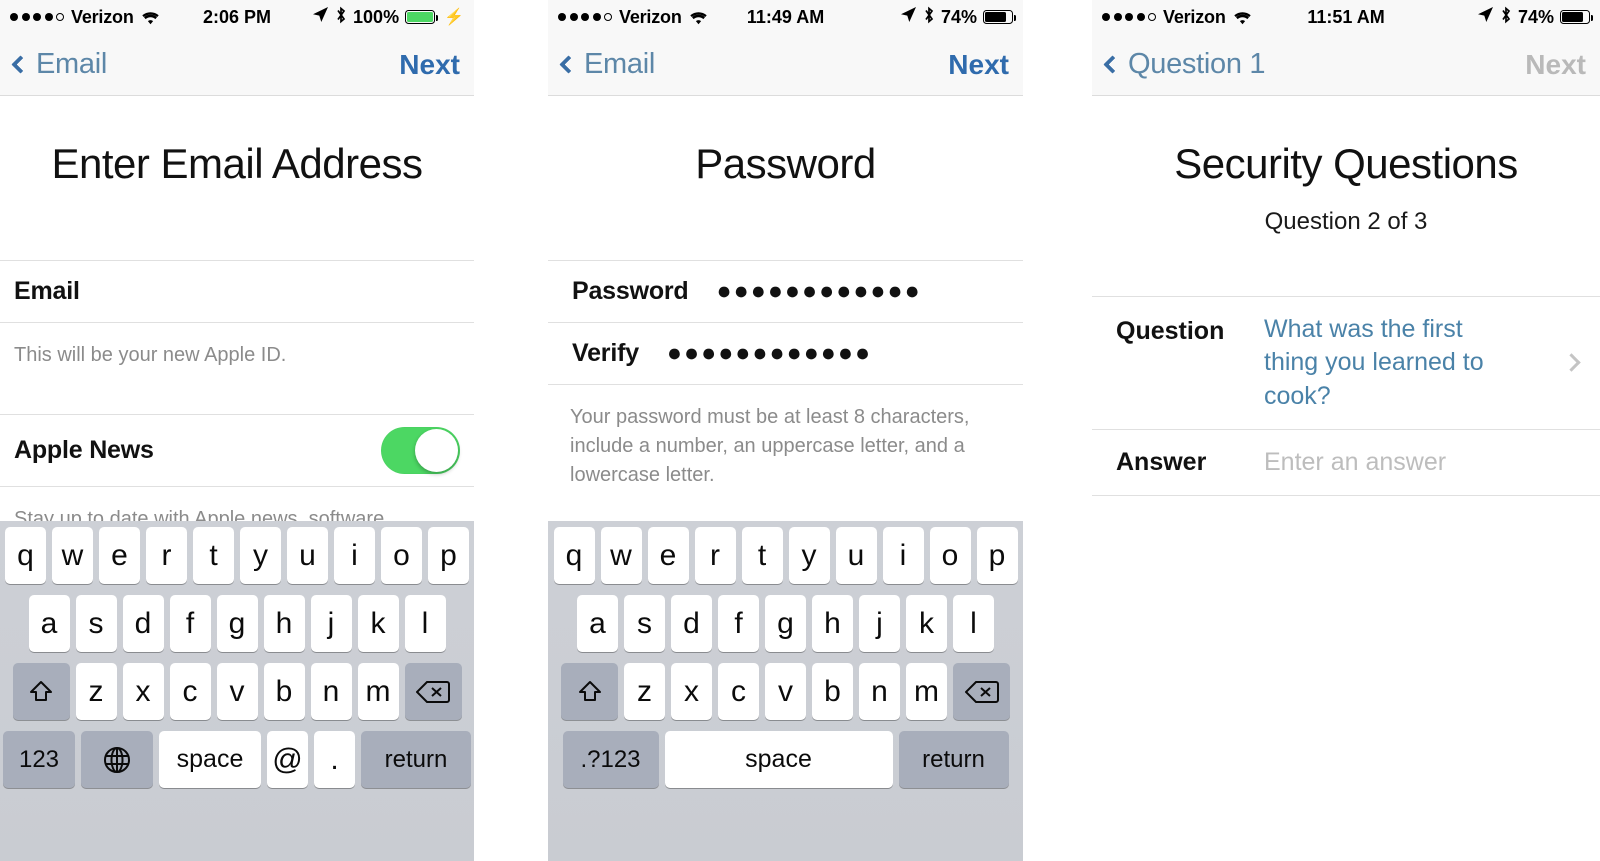  Describe the element at coordinates (287, 759) in the screenshot. I see `at-key: @` at that location.